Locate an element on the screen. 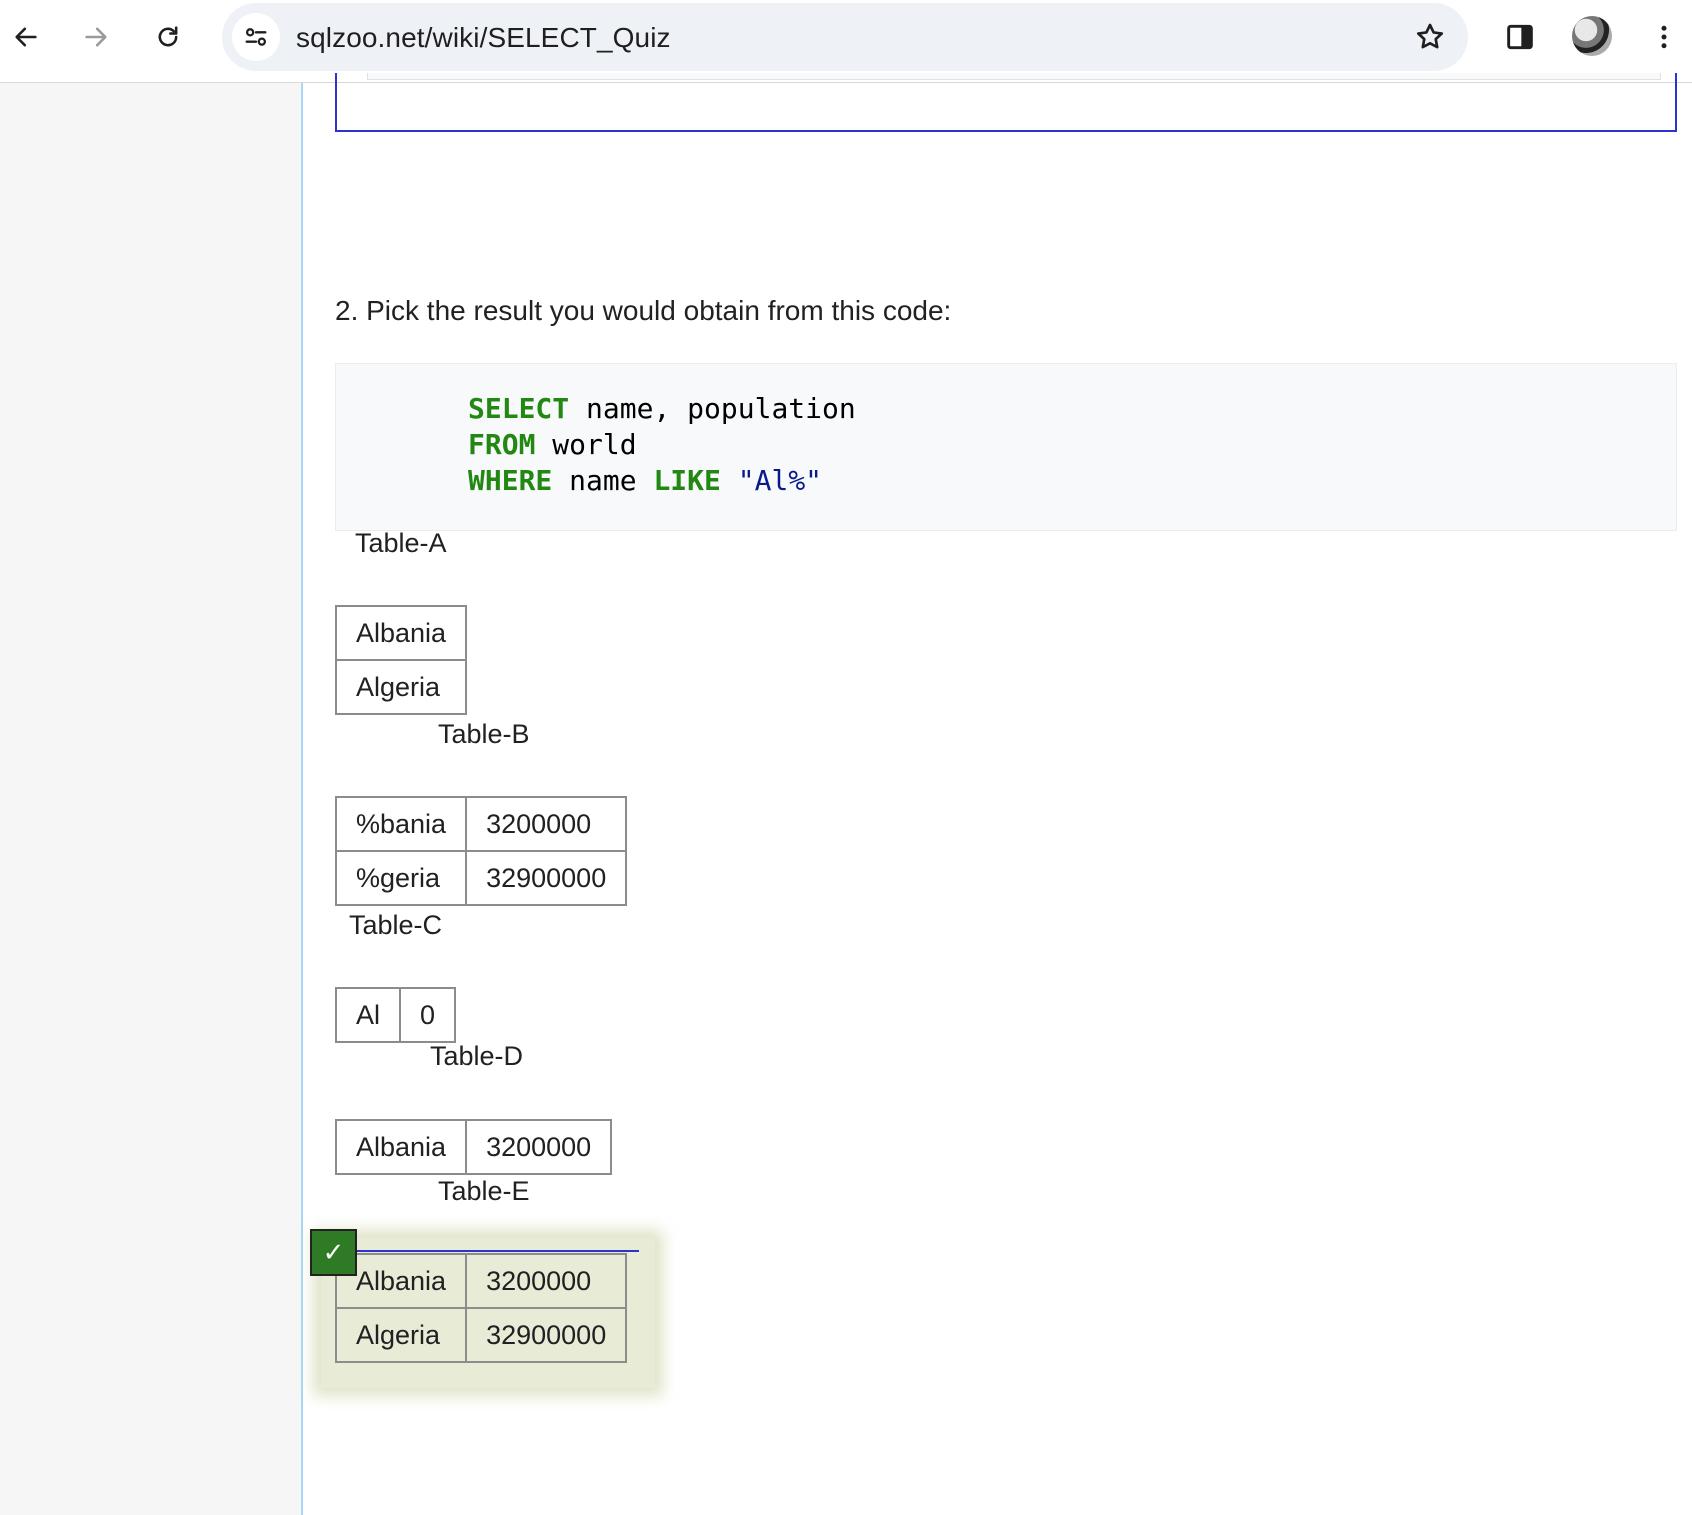 The height and width of the screenshot is (1515, 1692). table-row: Algeria is located at coordinates (401, 687).